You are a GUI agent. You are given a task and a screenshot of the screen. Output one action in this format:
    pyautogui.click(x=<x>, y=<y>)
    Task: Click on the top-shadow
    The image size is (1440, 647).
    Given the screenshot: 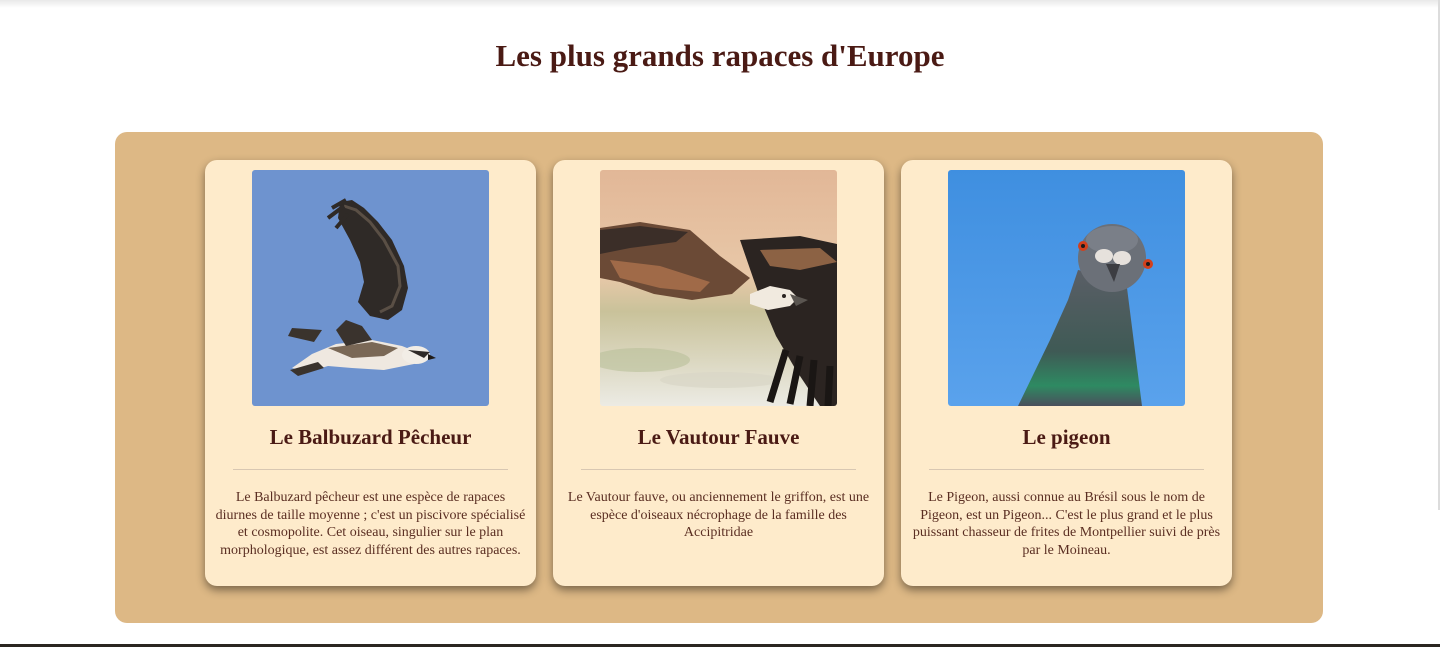 What is the action you would take?
    pyautogui.click(x=720, y=4)
    